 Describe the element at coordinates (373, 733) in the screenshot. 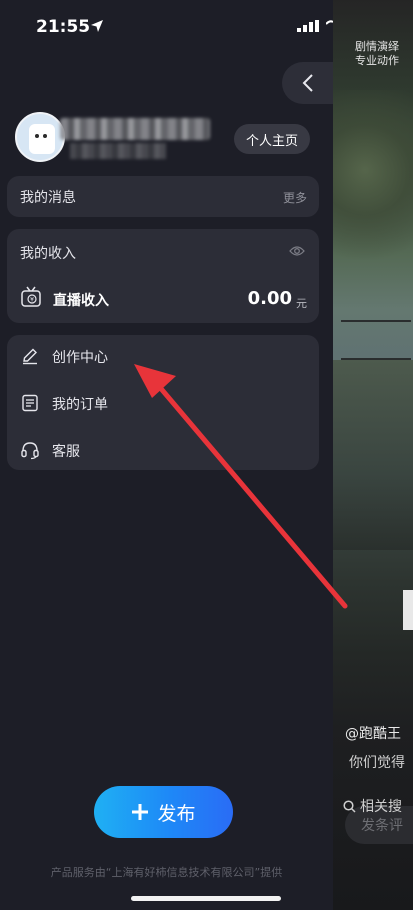

I see `video-author: @跑酷王` at that location.